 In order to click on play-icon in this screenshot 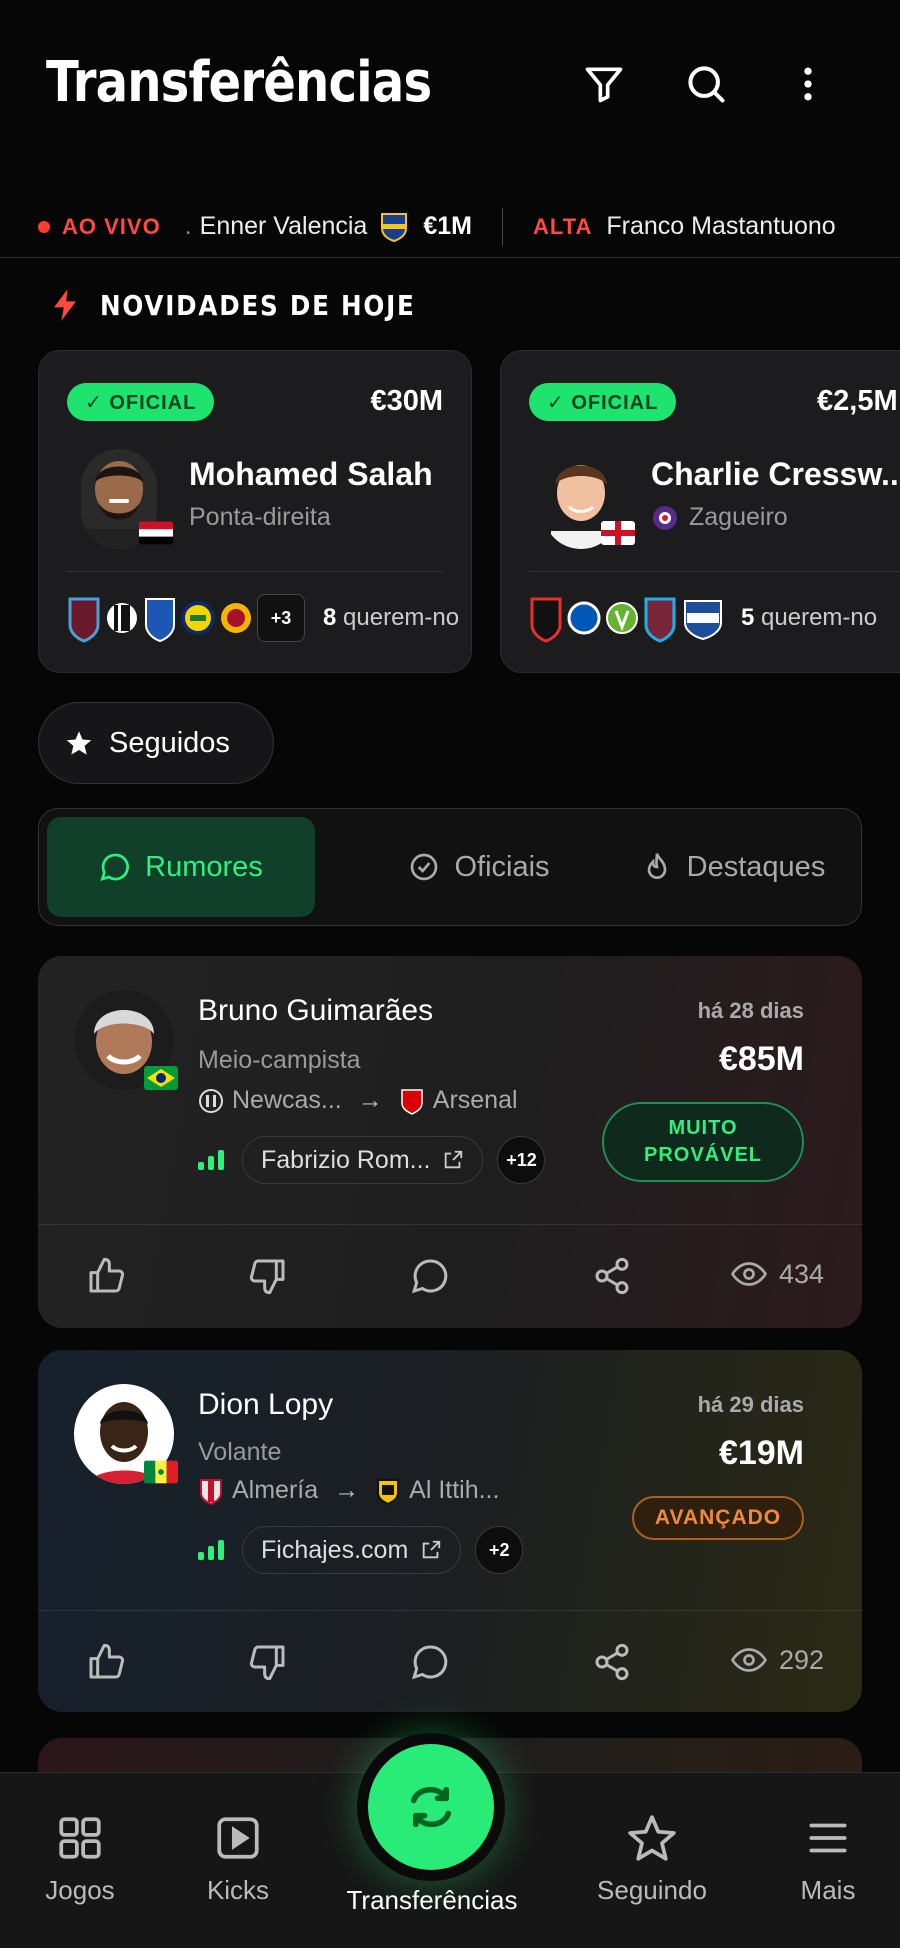, I will do `click(238, 1838)`.